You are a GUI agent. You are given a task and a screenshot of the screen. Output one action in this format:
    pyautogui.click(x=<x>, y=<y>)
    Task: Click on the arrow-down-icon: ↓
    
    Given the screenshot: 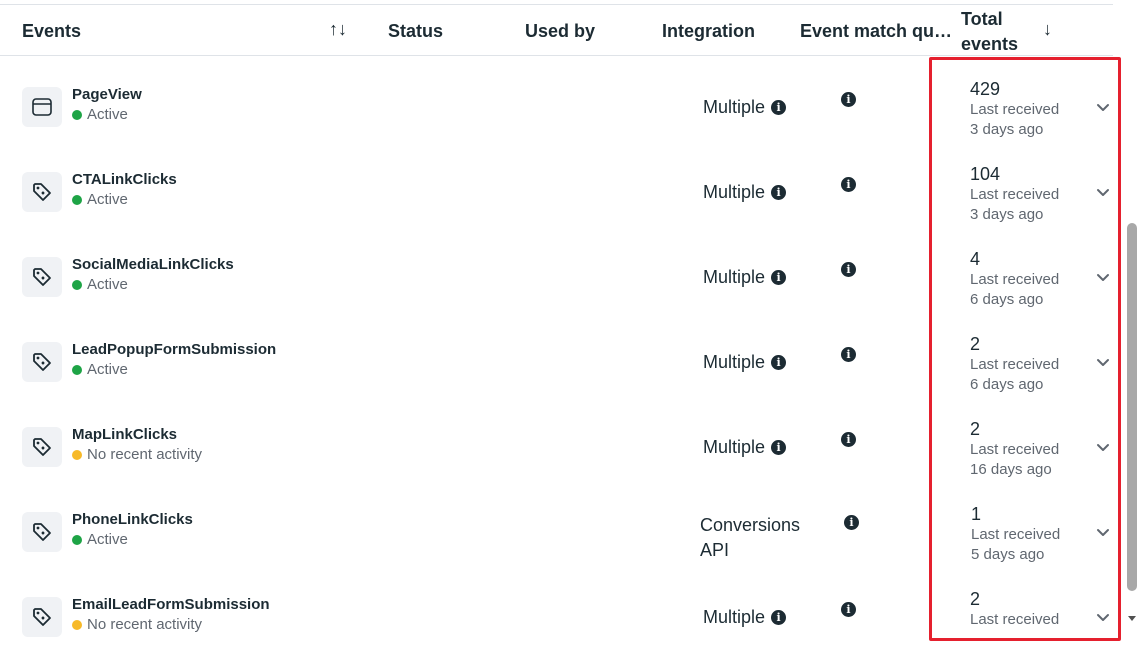 What is the action you would take?
    pyautogui.click(x=1047, y=29)
    